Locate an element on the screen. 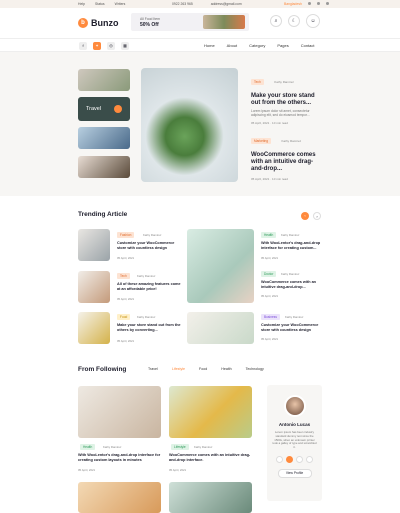 The height and width of the screenshot is (513, 400). search-icon: ⌕ is located at coordinates (276, 21).